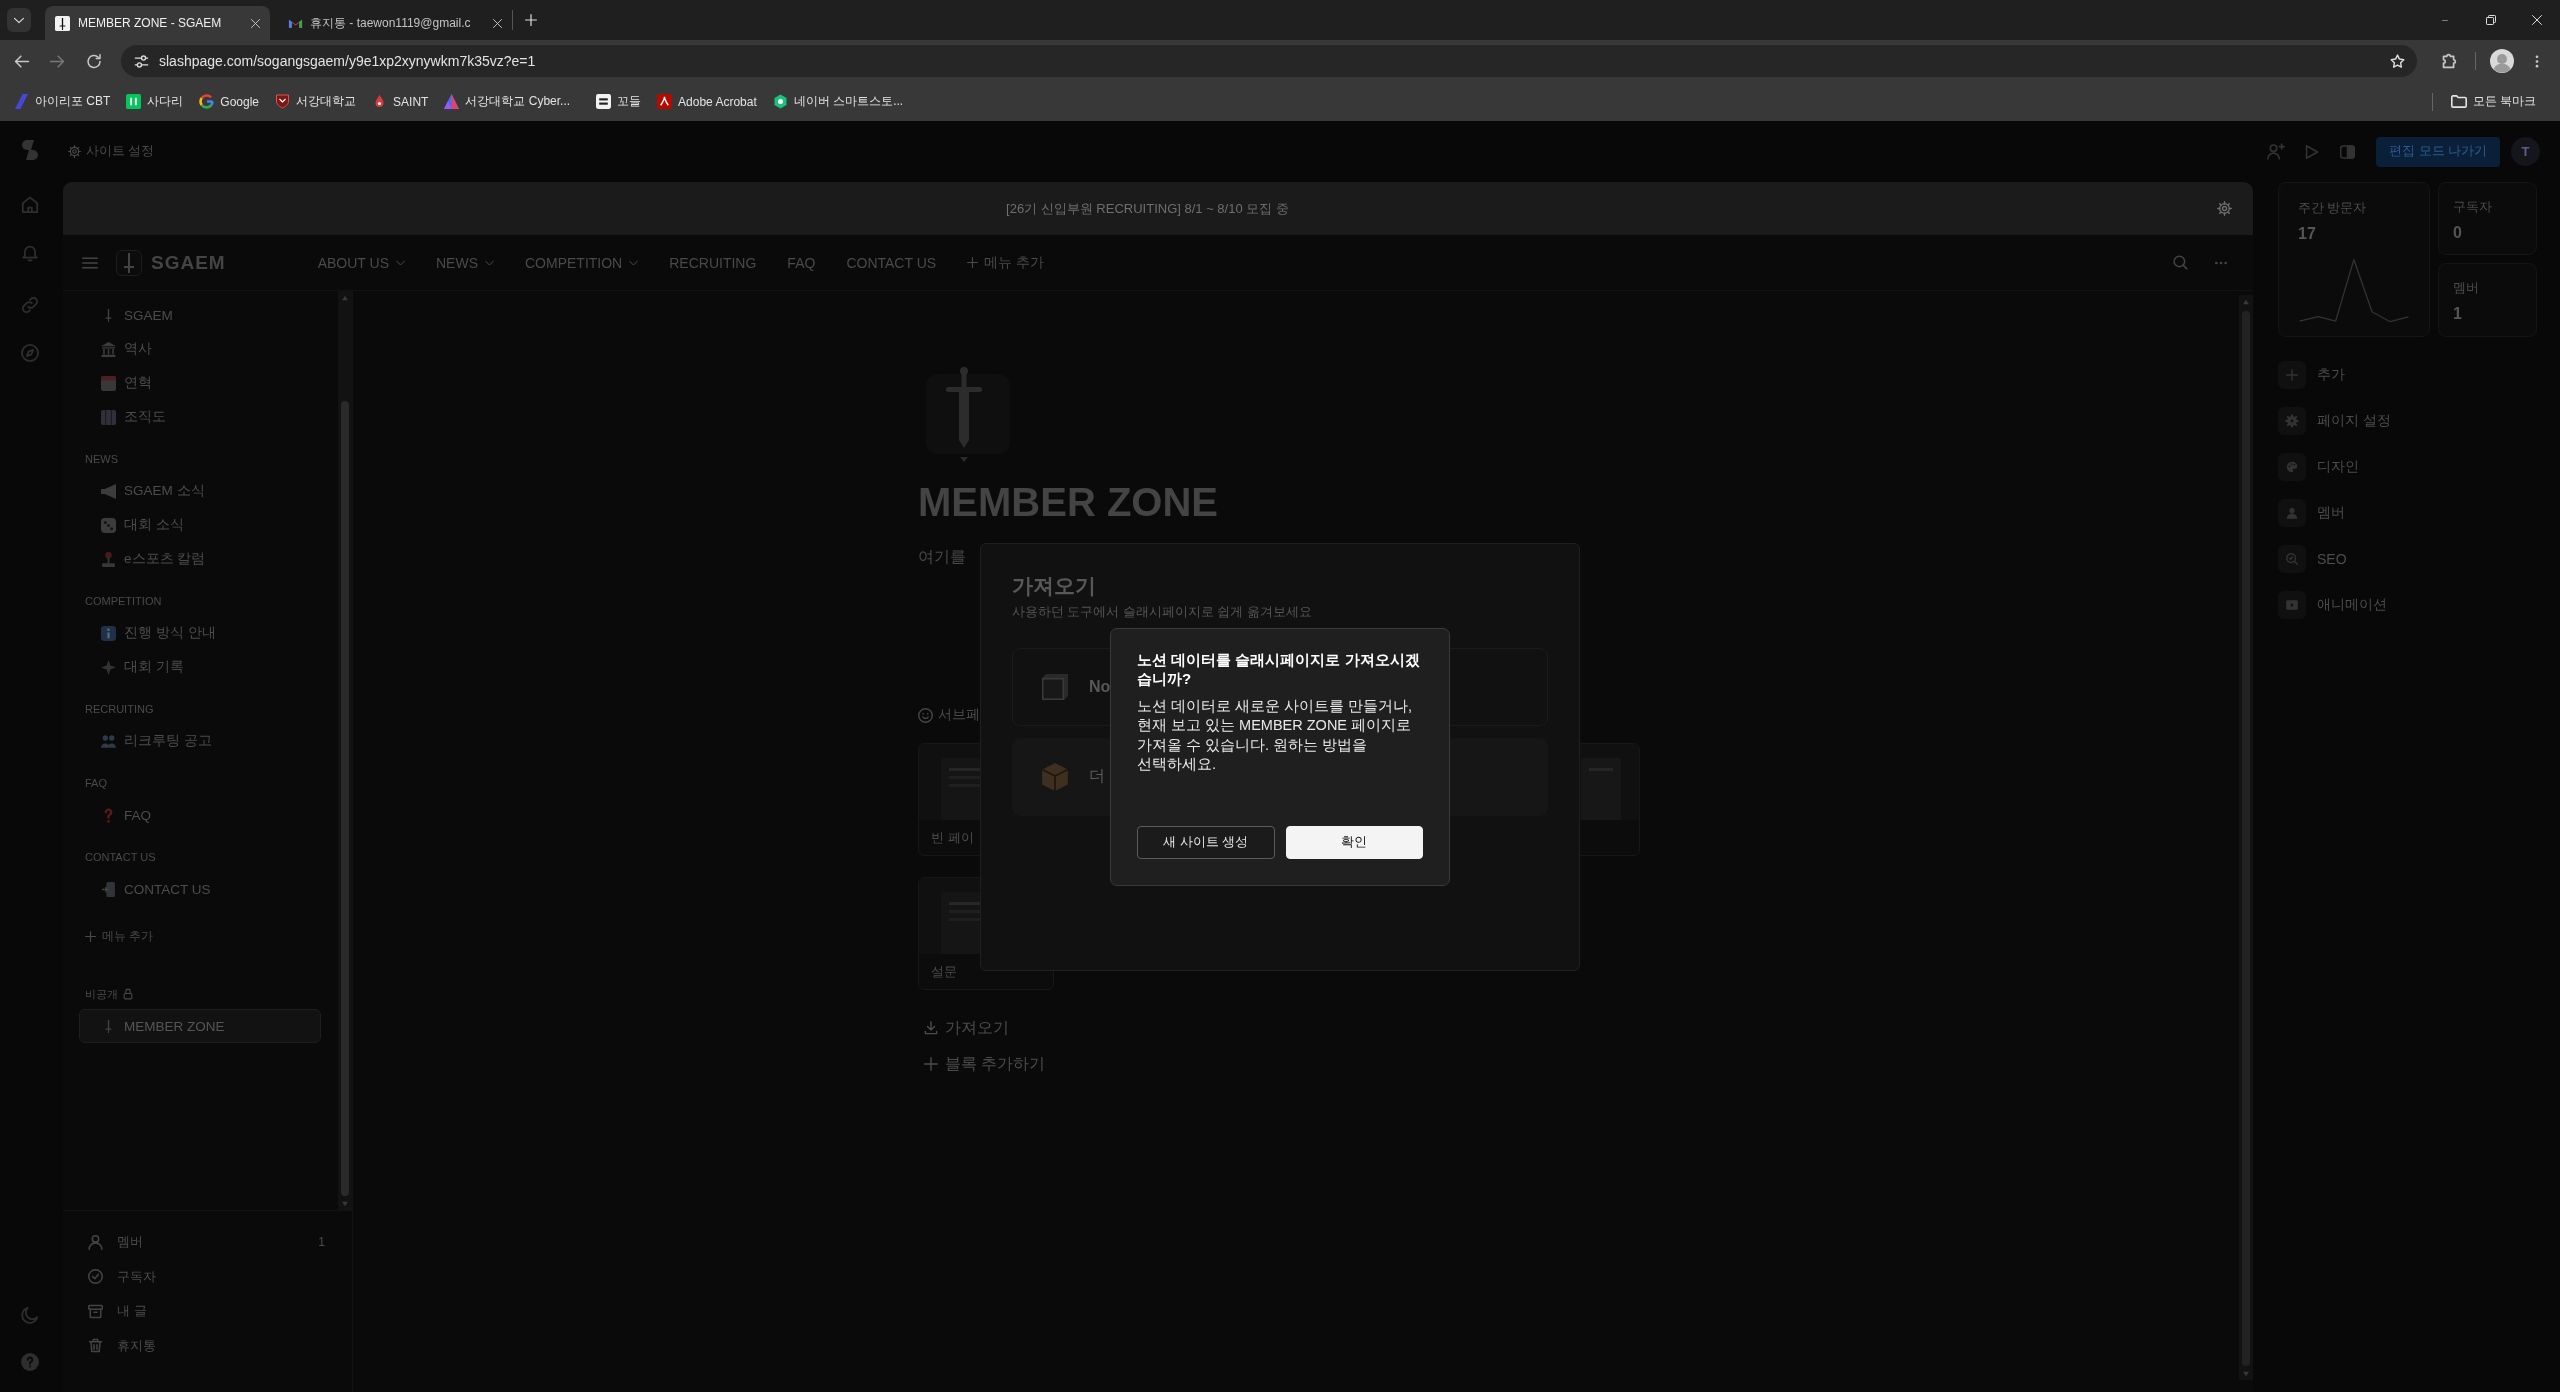  I want to click on sidebar-item: 대회 소식, so click(200, 525).